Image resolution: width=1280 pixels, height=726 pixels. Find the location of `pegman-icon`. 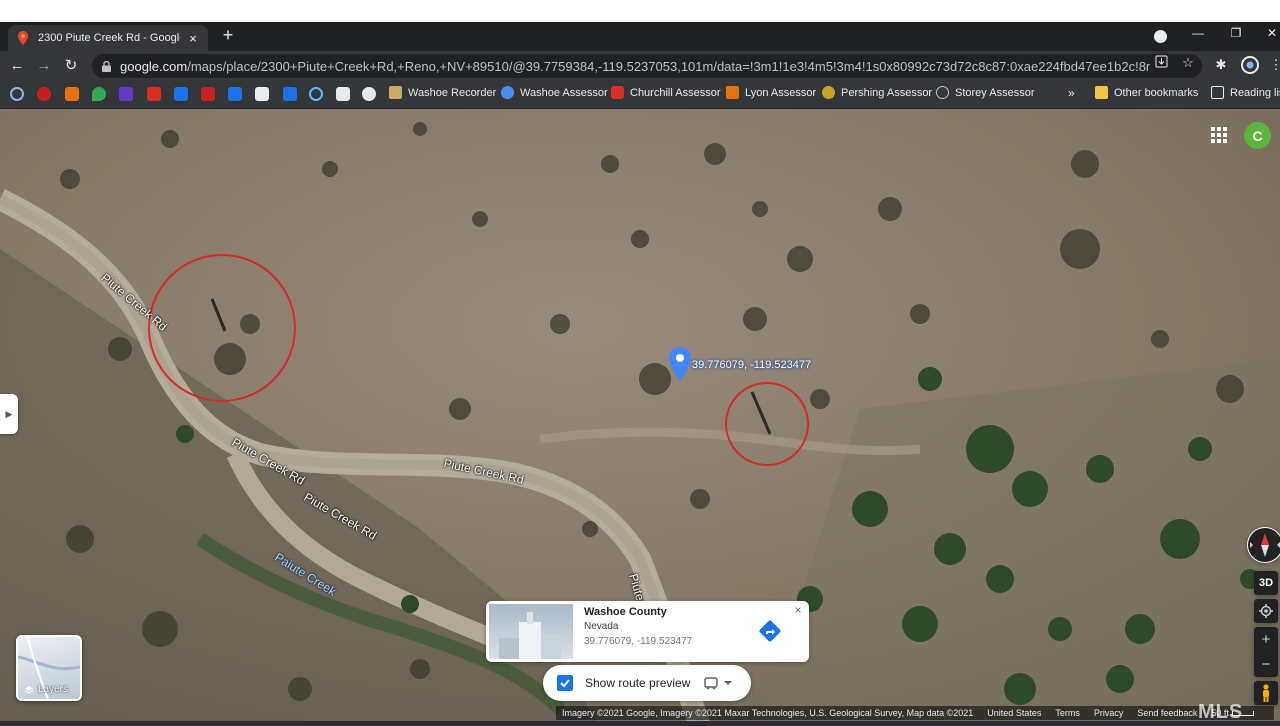

pegman-icon is located at coordinates (1266, 693).